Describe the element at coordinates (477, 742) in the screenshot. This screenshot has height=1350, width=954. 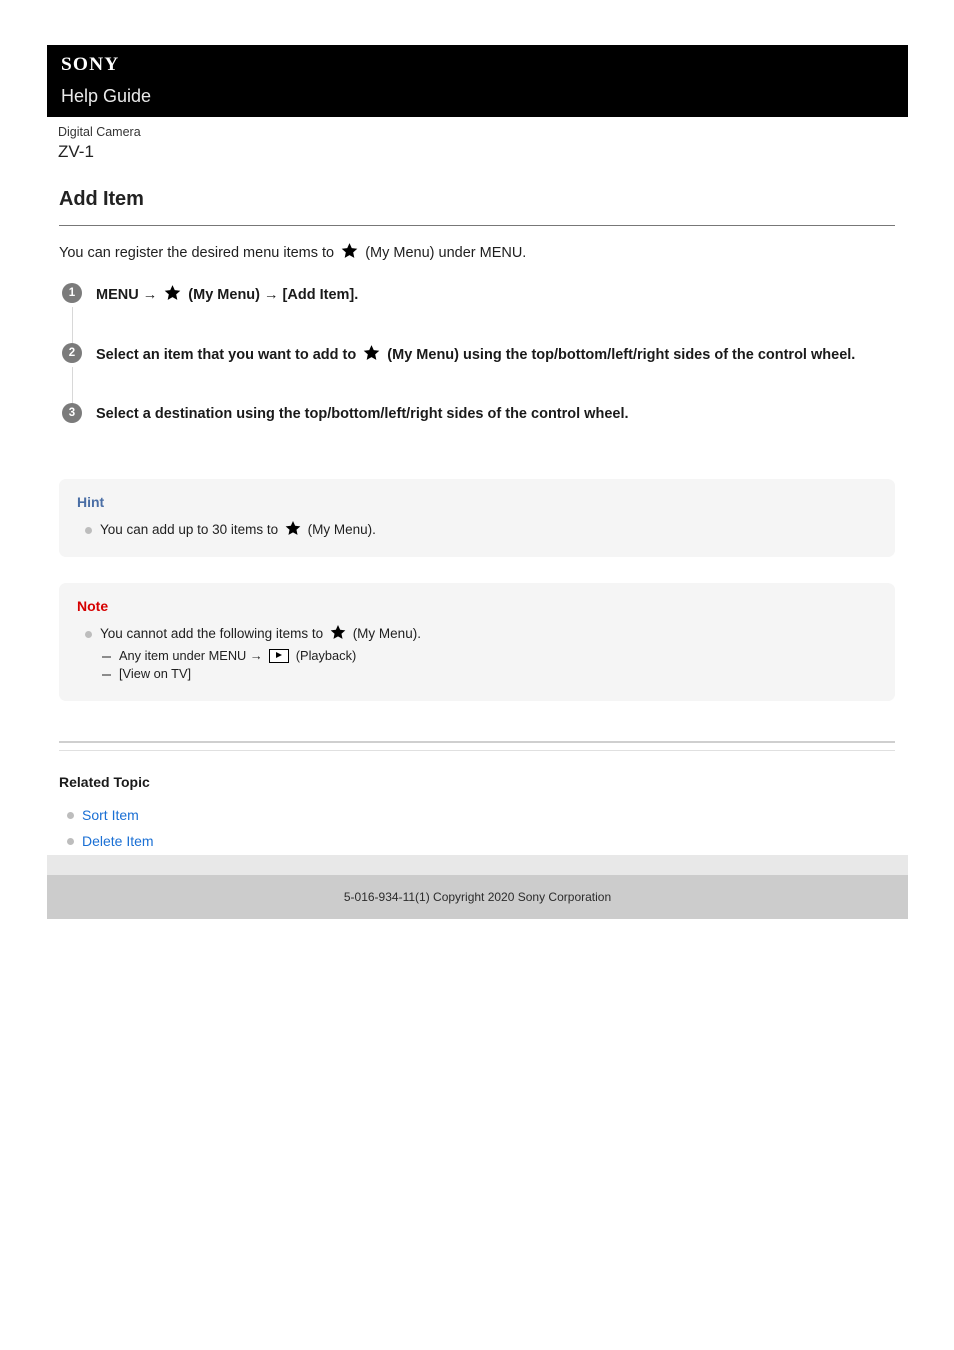
I see `related-divider-thick` at that location.